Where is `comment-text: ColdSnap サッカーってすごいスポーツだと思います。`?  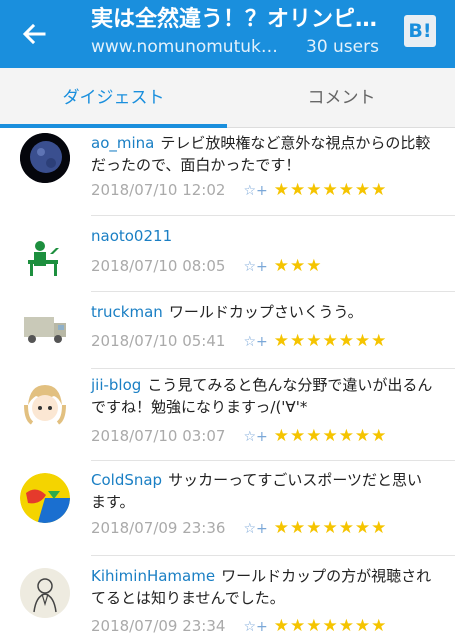 comment-text: ColdSnap サッカーってすごいスポーツだと思います。 is located at coordinates (257, 491).